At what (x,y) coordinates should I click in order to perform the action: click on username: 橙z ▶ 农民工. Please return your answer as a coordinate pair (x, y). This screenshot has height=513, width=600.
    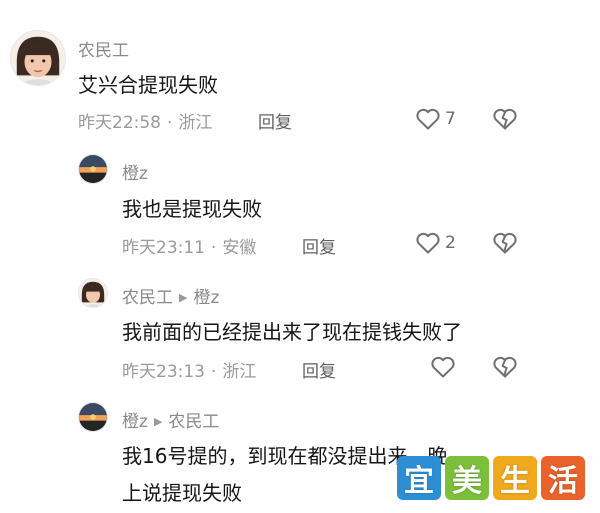
    Looking at the image, I should click on (170, 419).